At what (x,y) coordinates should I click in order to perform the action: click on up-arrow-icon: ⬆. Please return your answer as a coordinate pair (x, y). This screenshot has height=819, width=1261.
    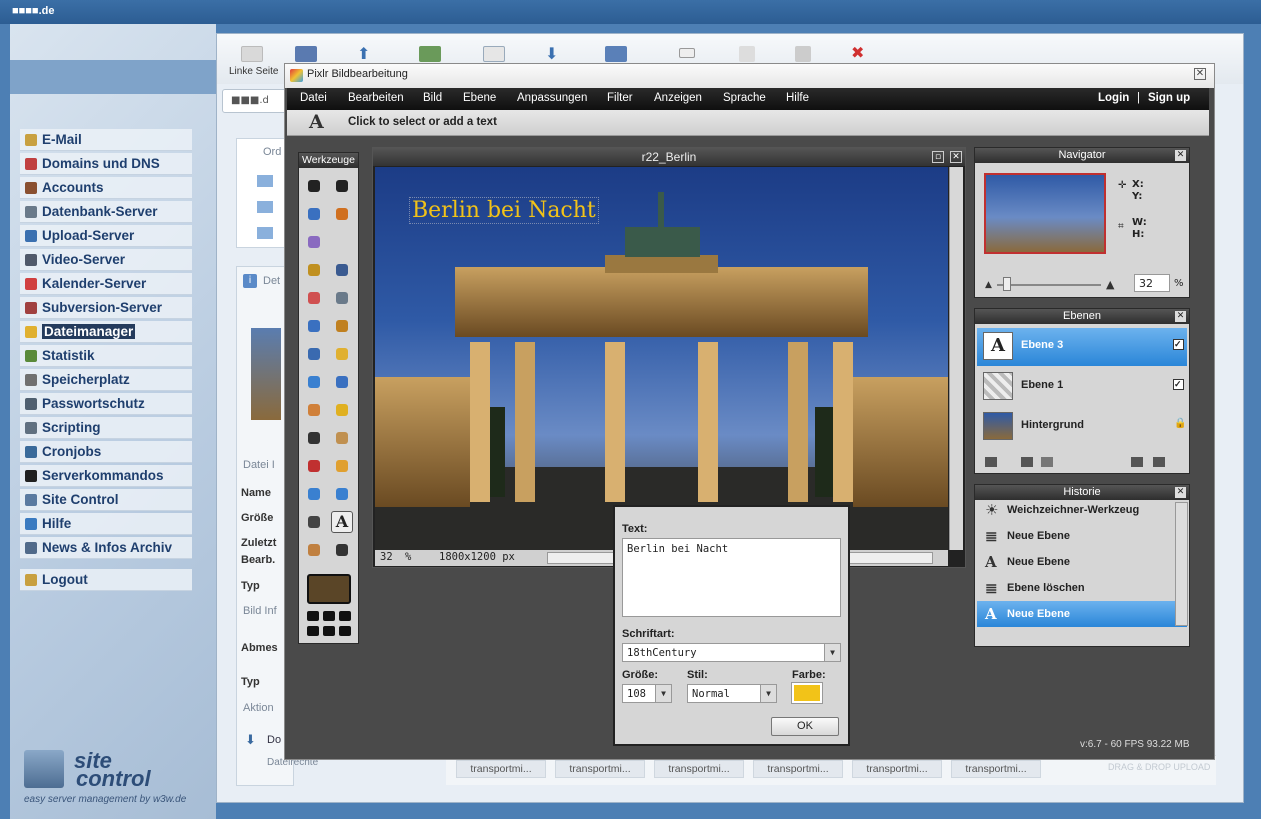
    Looking at the image, I should click on (363, 53).